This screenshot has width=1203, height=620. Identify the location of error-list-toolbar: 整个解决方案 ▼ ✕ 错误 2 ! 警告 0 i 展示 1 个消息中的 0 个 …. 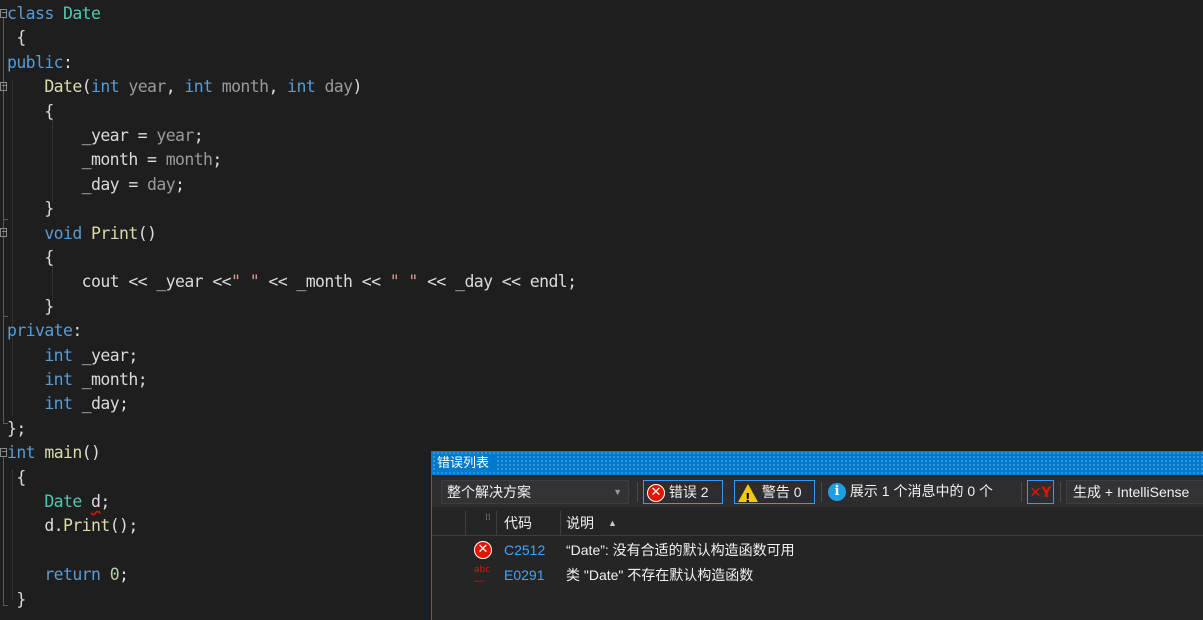
(817, 492).